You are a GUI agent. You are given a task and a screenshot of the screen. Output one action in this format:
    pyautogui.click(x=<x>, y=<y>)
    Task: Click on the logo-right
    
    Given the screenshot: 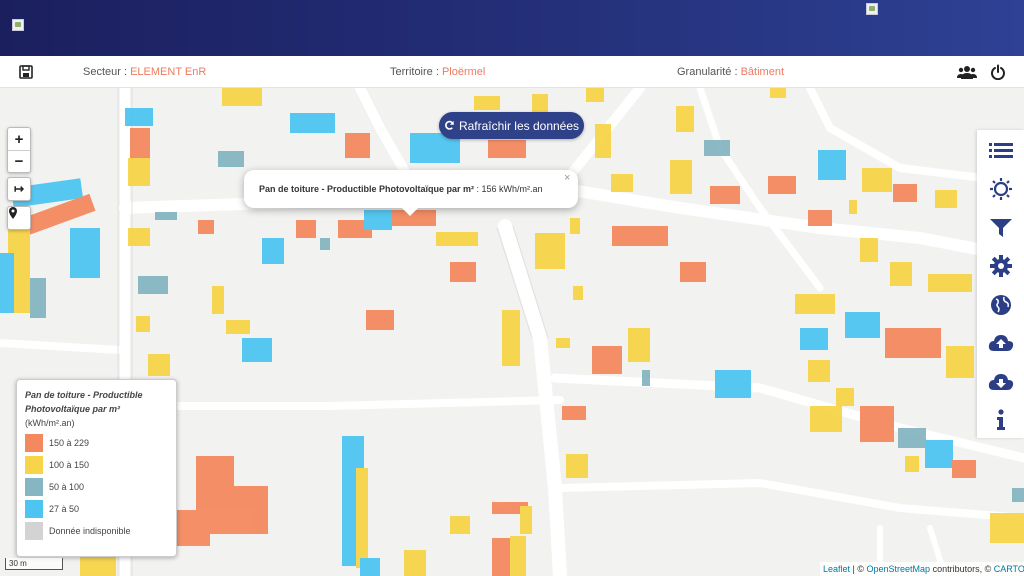 What is the action you would take?
    pyautogui.click(x=872, y=9)
    